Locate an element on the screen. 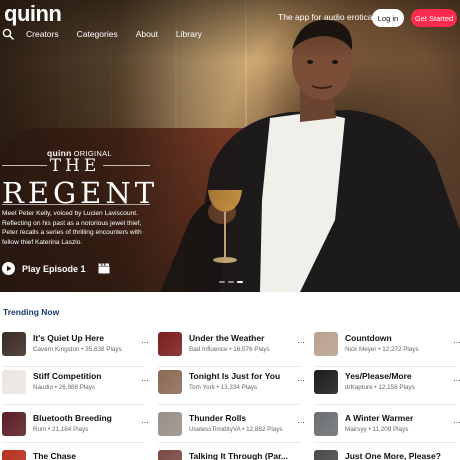  trending-item-title: Countdown is located at coordinates (368, 338).